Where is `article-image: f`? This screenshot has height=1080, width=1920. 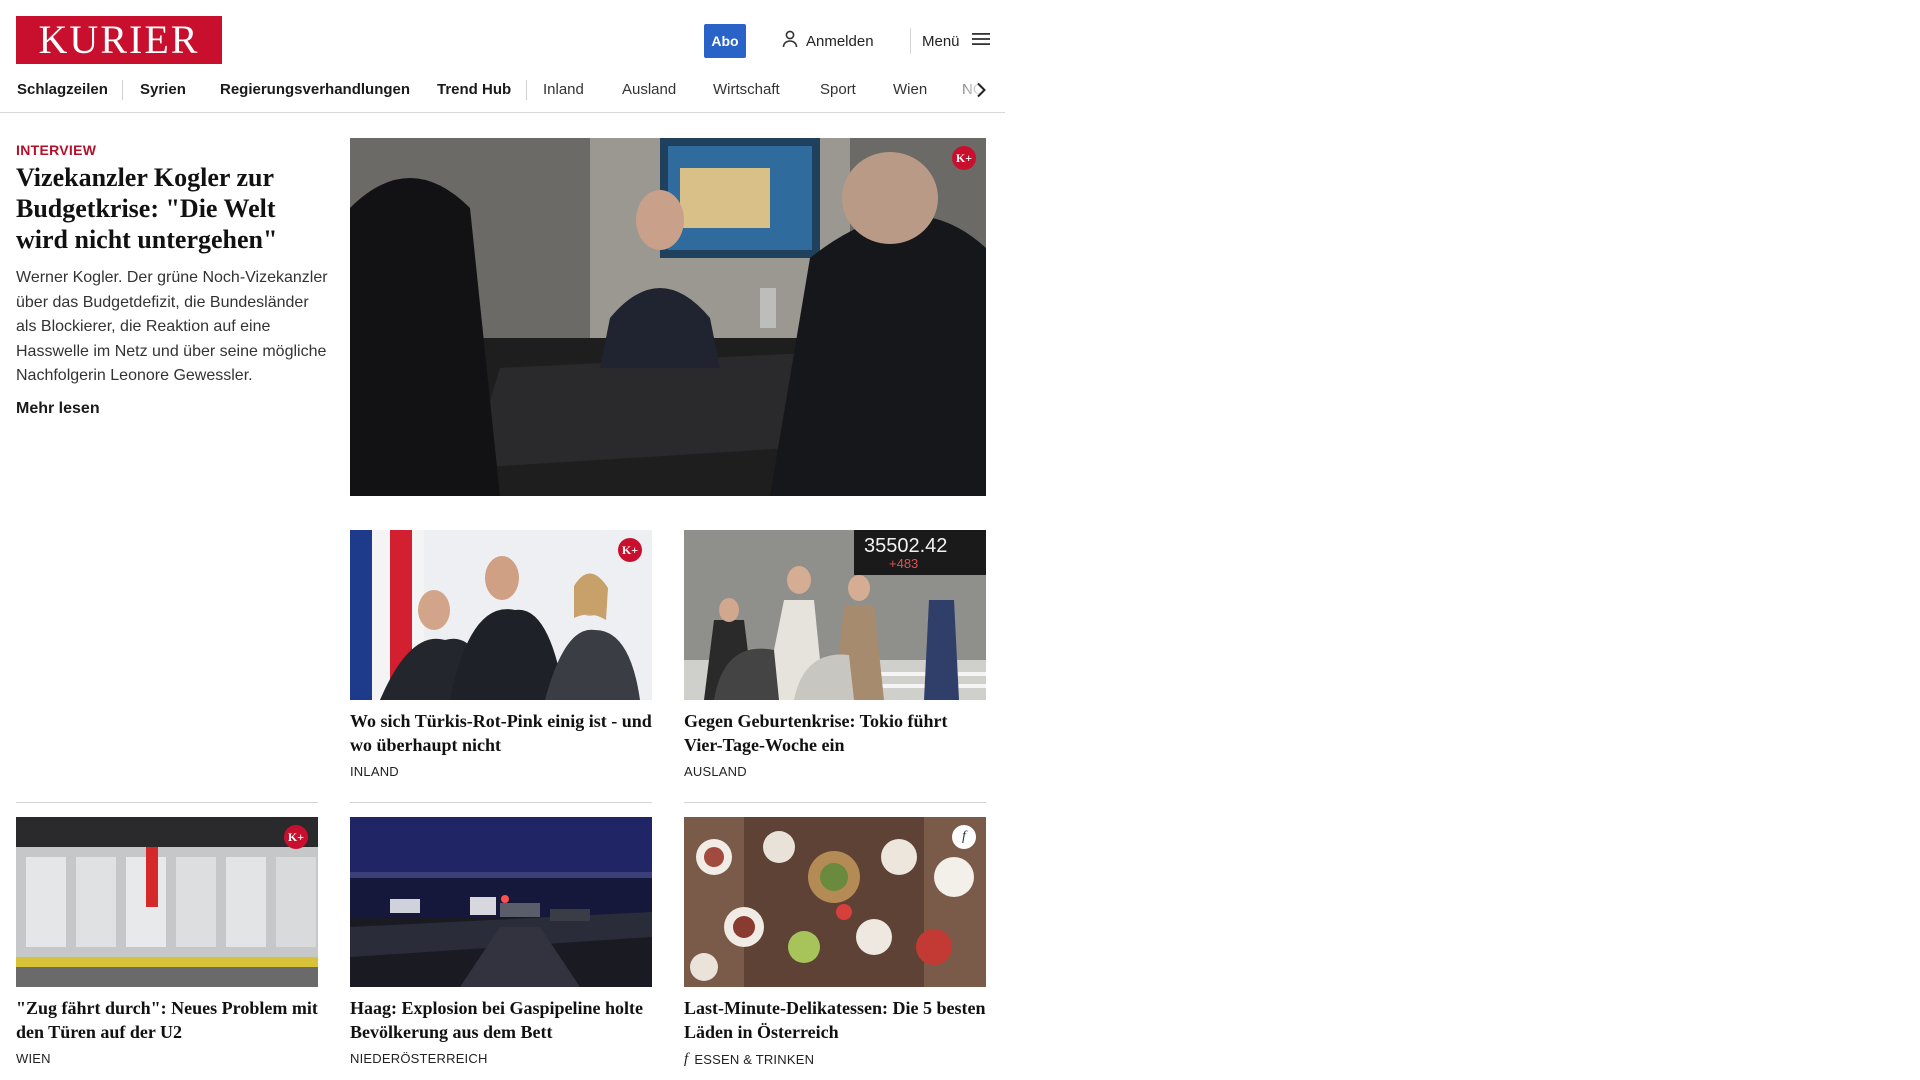
article-image: f is located at coordinates (835, 902).